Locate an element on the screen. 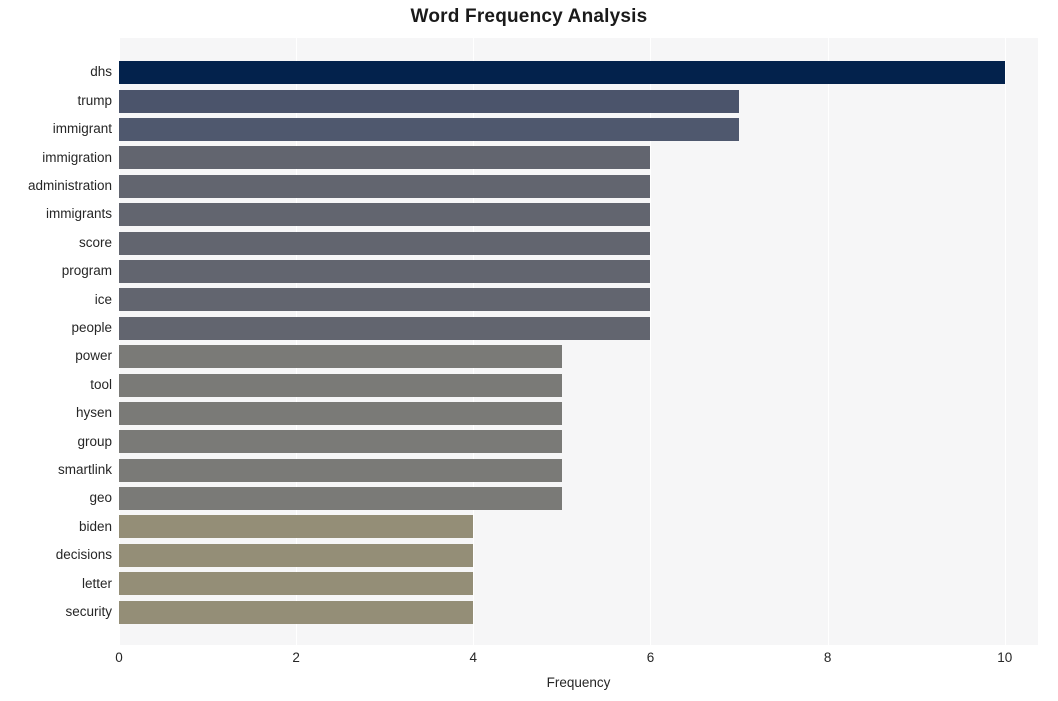 This screenshot has width=1058, height=701. bar-security is located at coordinates (296, 612).